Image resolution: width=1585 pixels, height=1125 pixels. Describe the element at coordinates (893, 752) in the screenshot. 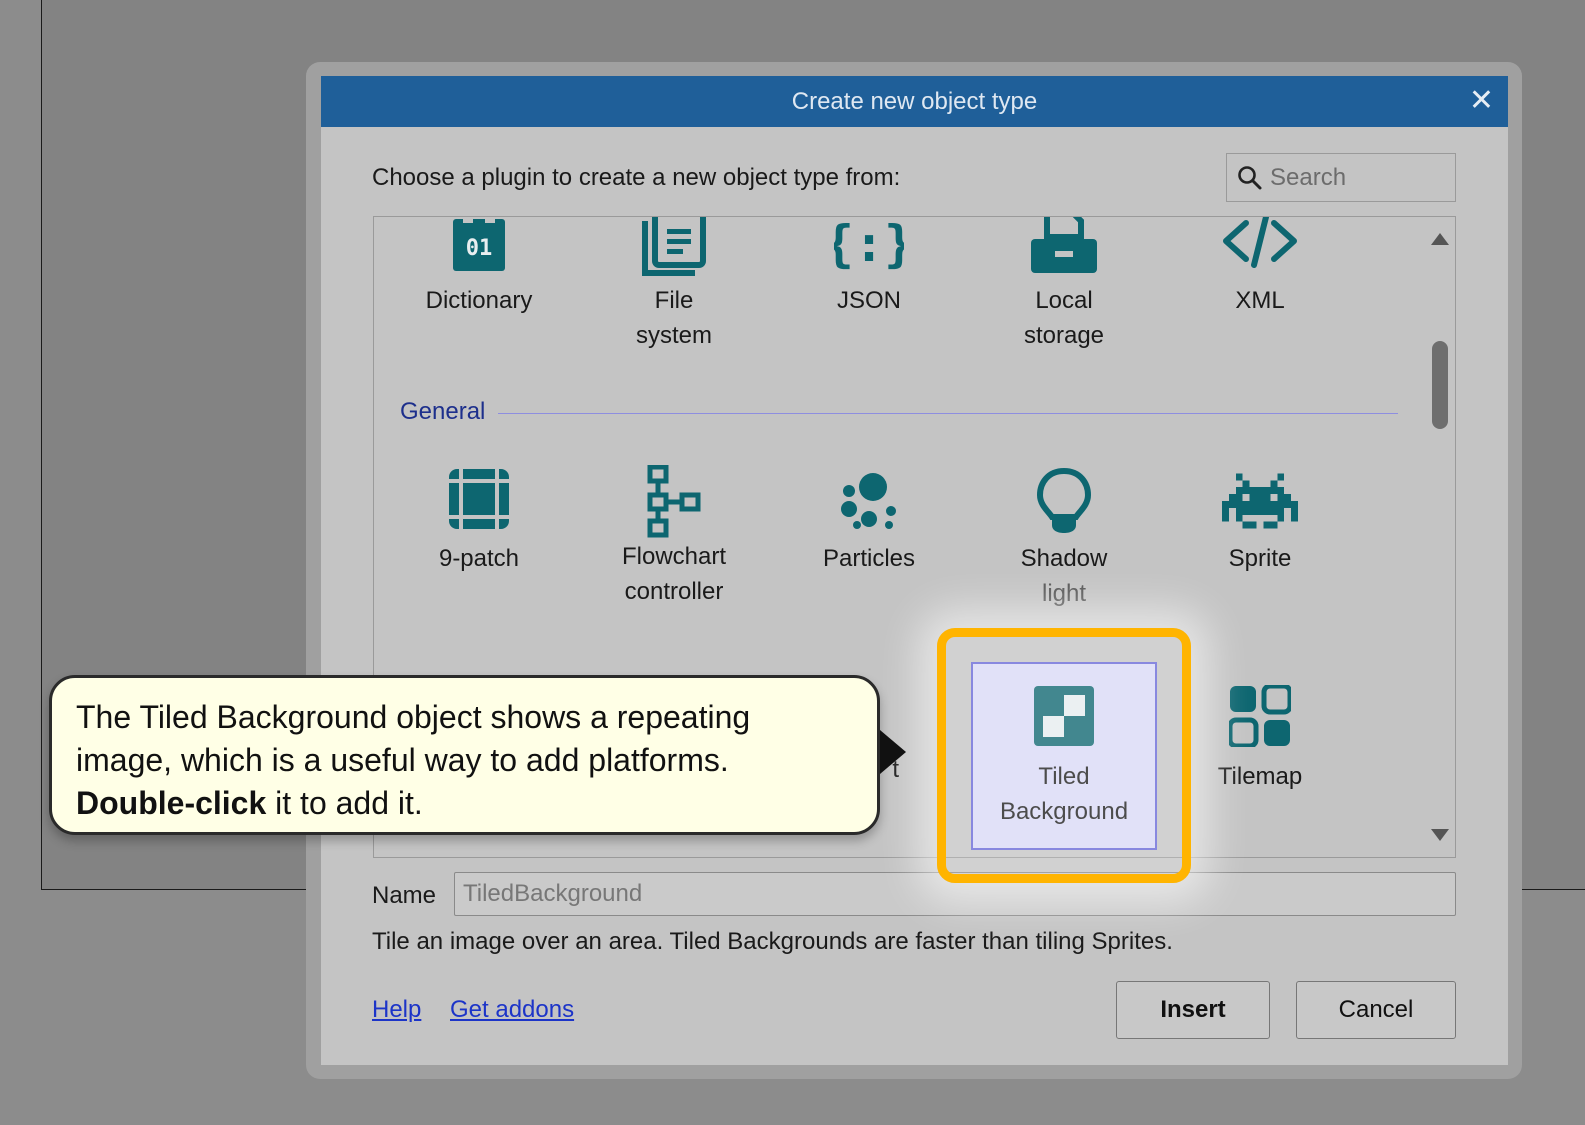

I see `tooltip-arrow` at that location.